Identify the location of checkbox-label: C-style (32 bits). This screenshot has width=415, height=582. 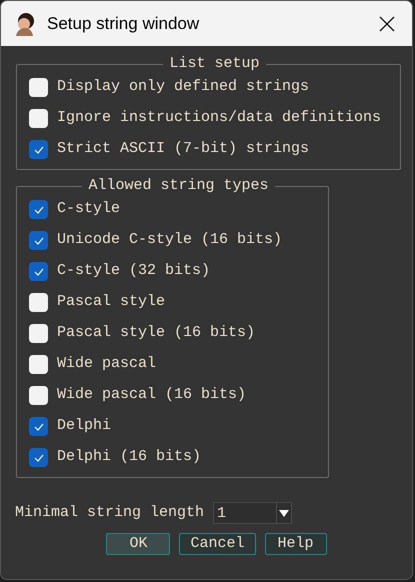
(133, 271).